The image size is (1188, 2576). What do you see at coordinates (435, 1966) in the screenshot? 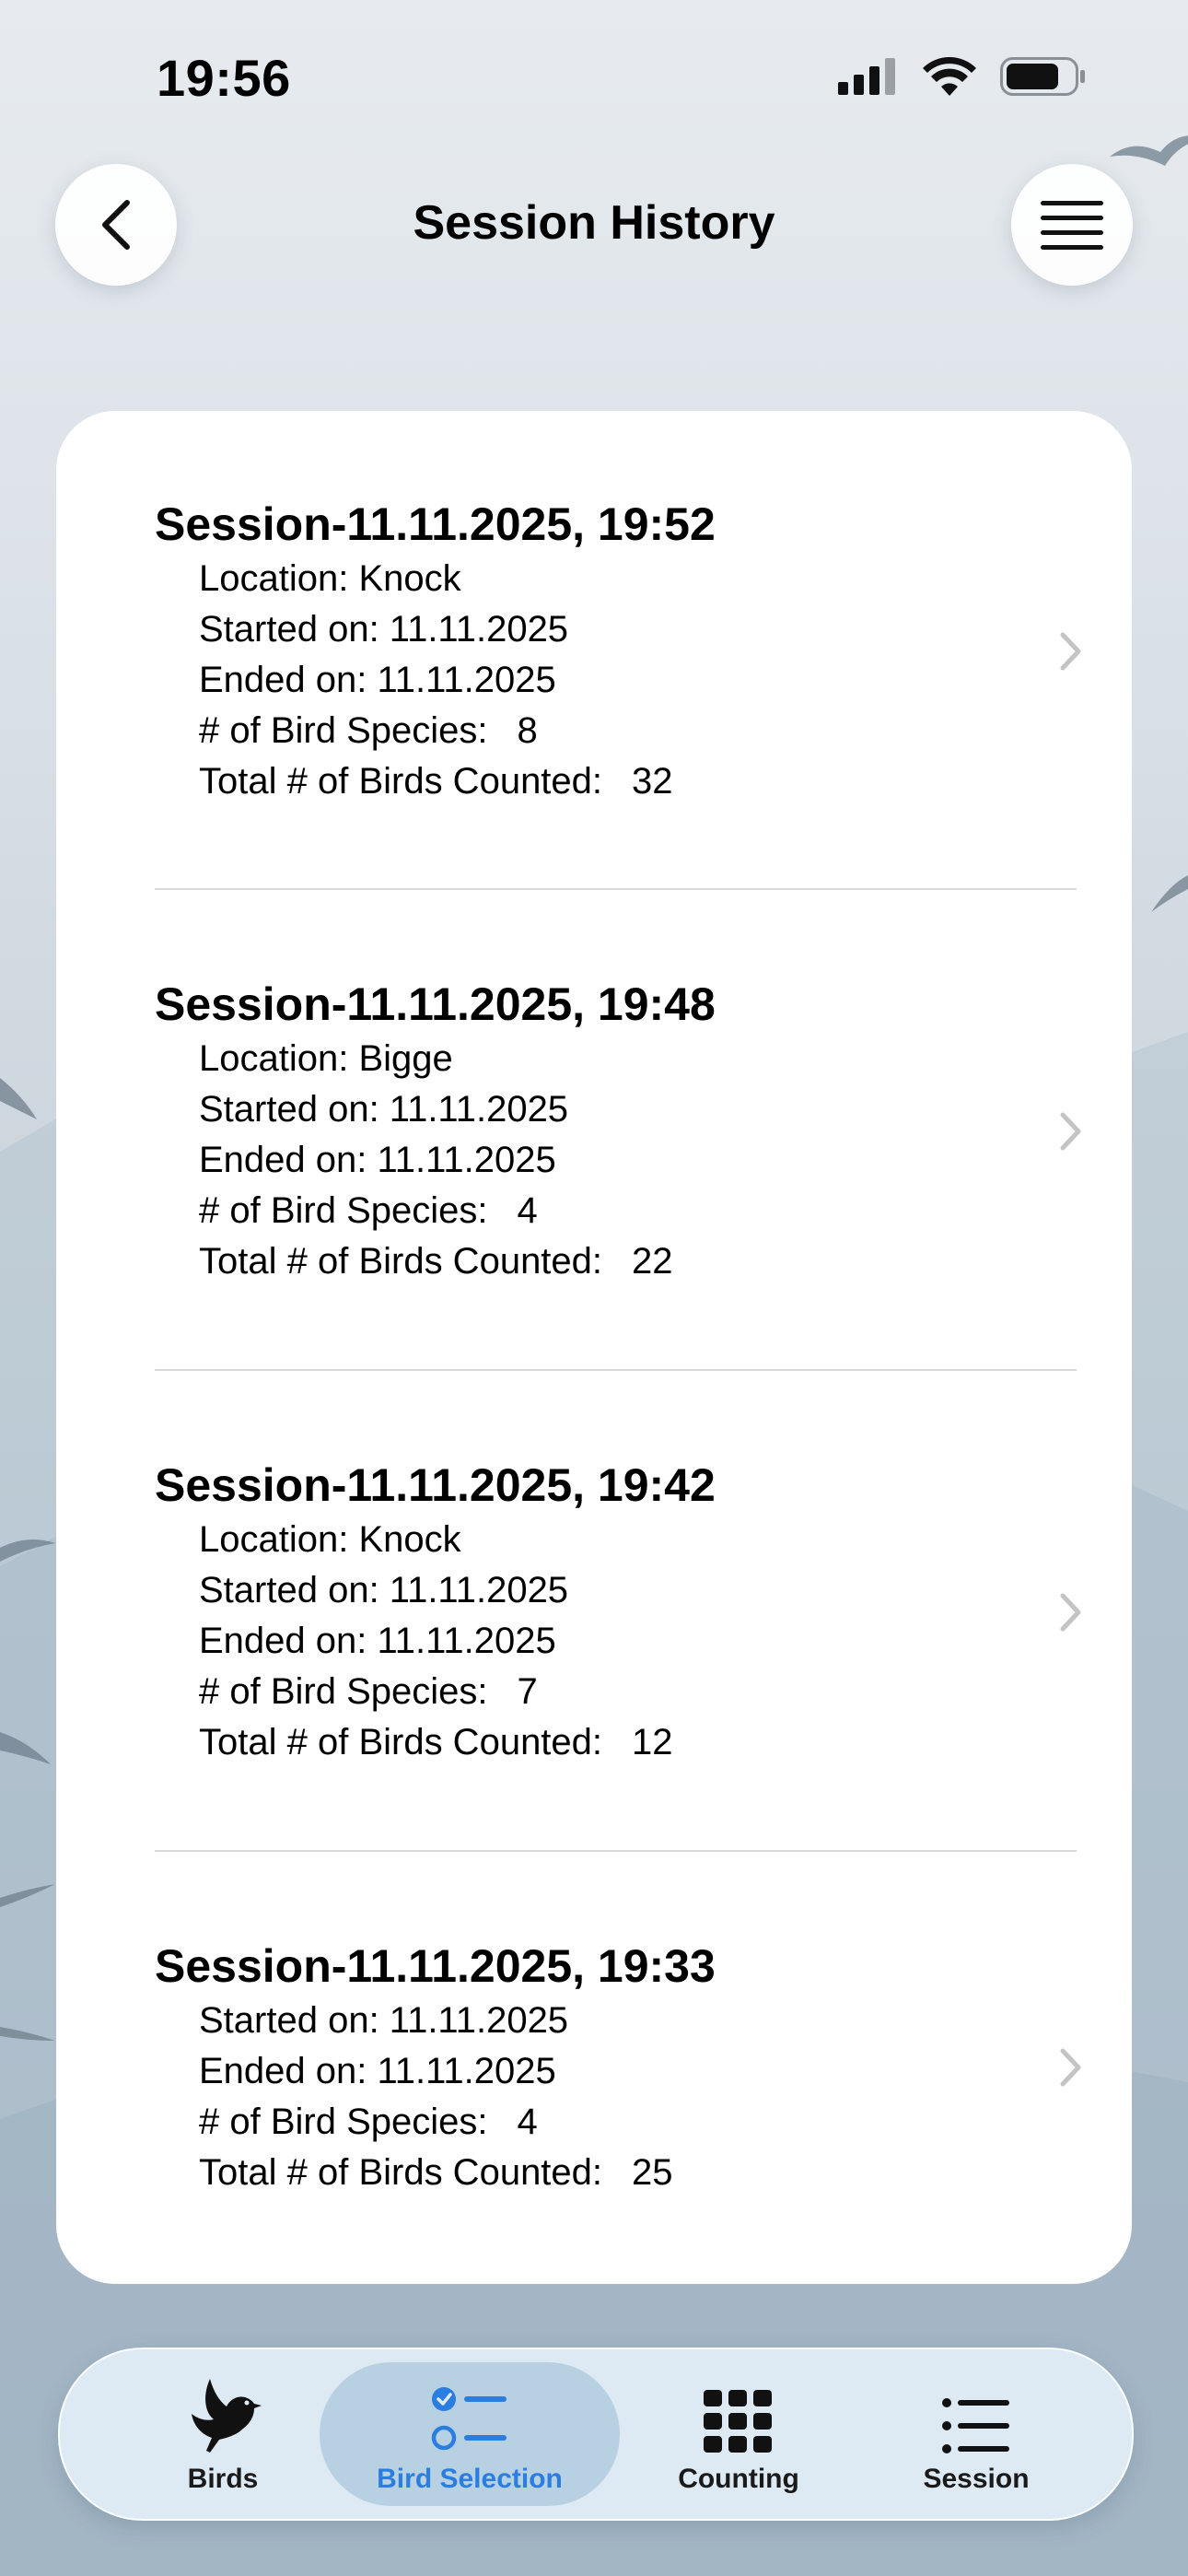
I see `session-title: Session-11.11.2025, 19:33` at bounding box center [435, 1966].